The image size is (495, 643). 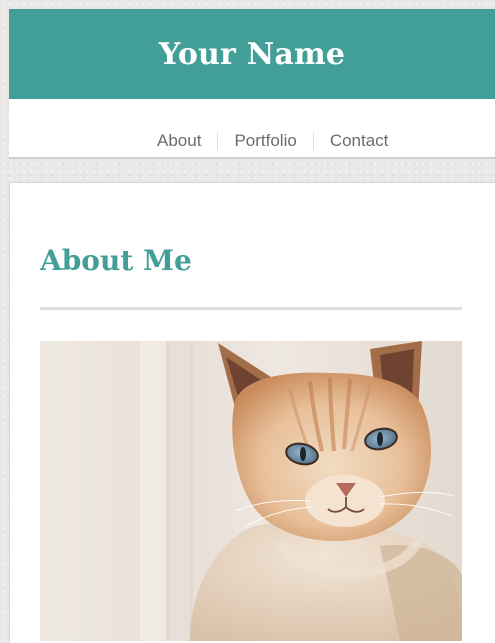 What do you see at coordinates (116, 260) in the screenshot?
I see `section-title: About Me` at bounding box center [116, 260].